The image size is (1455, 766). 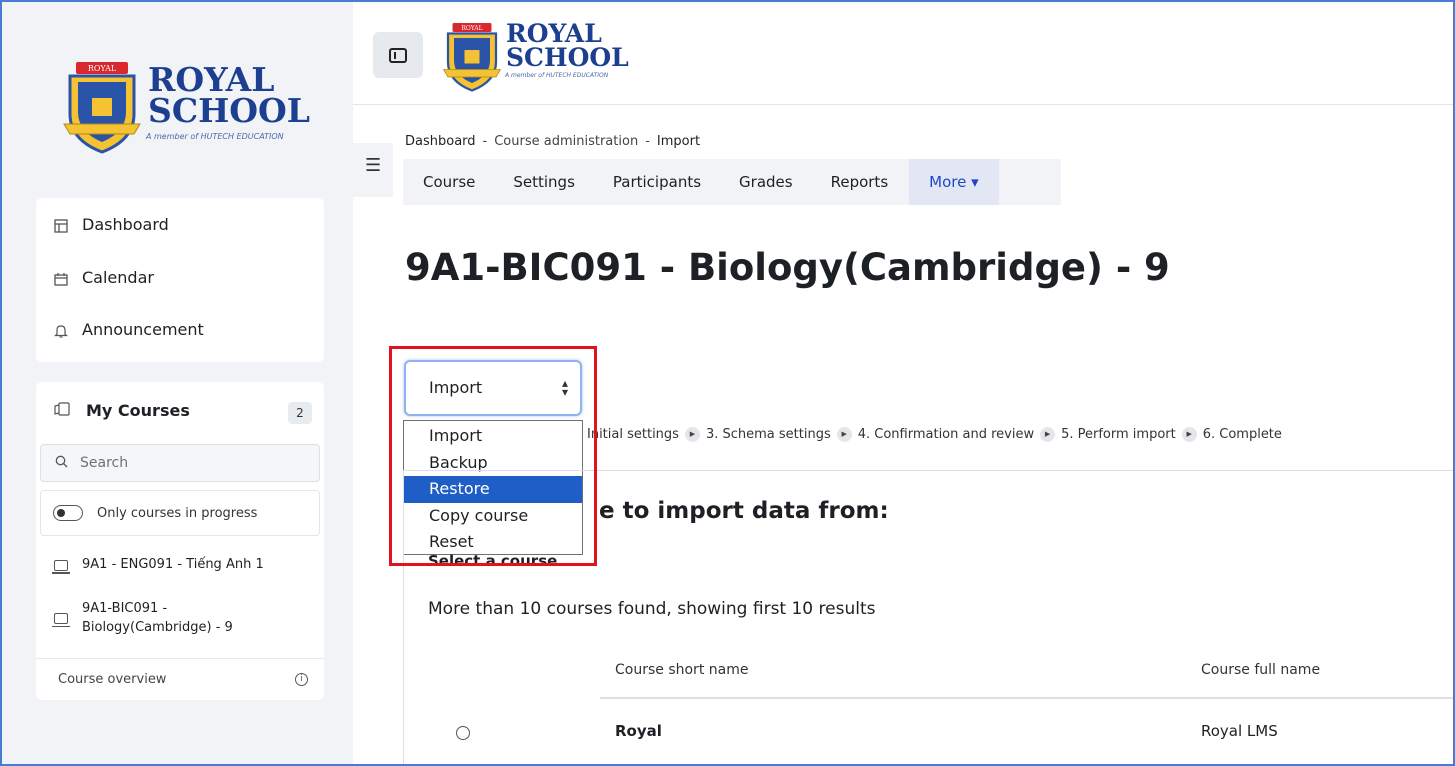 What do you see at coordinates (157, 618) in the screenshot?
I see `course-label: 9A1-BIC091 - Biology(Cambridge) - 9` at bounding box center [157, 618].